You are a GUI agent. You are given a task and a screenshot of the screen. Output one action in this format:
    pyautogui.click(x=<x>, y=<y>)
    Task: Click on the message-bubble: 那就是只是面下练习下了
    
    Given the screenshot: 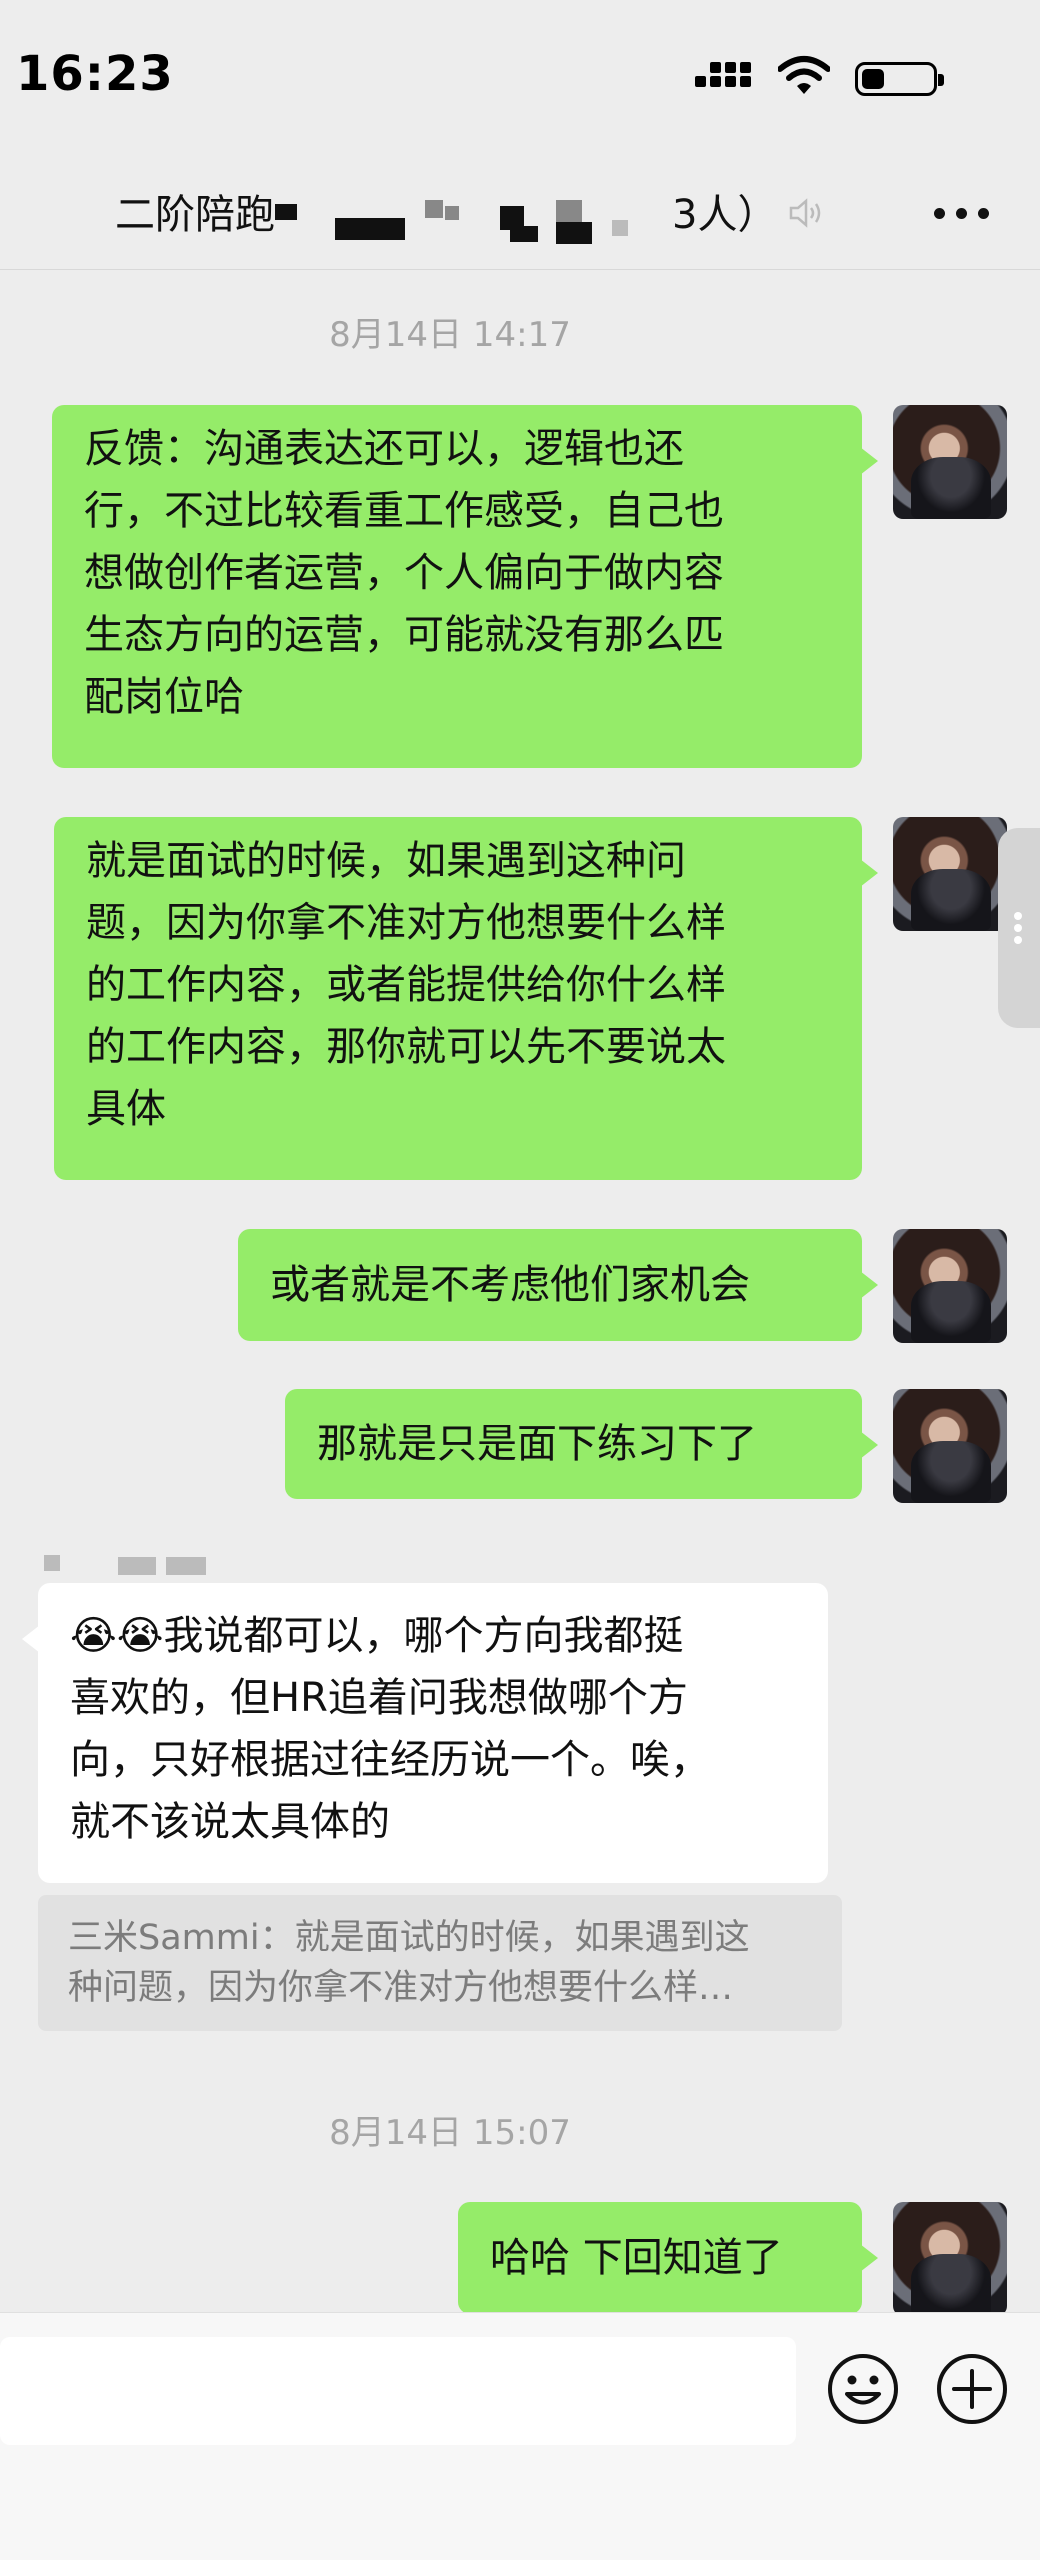 What is the action you would take?
    pyautogui.click(x=581, y=1444)
    